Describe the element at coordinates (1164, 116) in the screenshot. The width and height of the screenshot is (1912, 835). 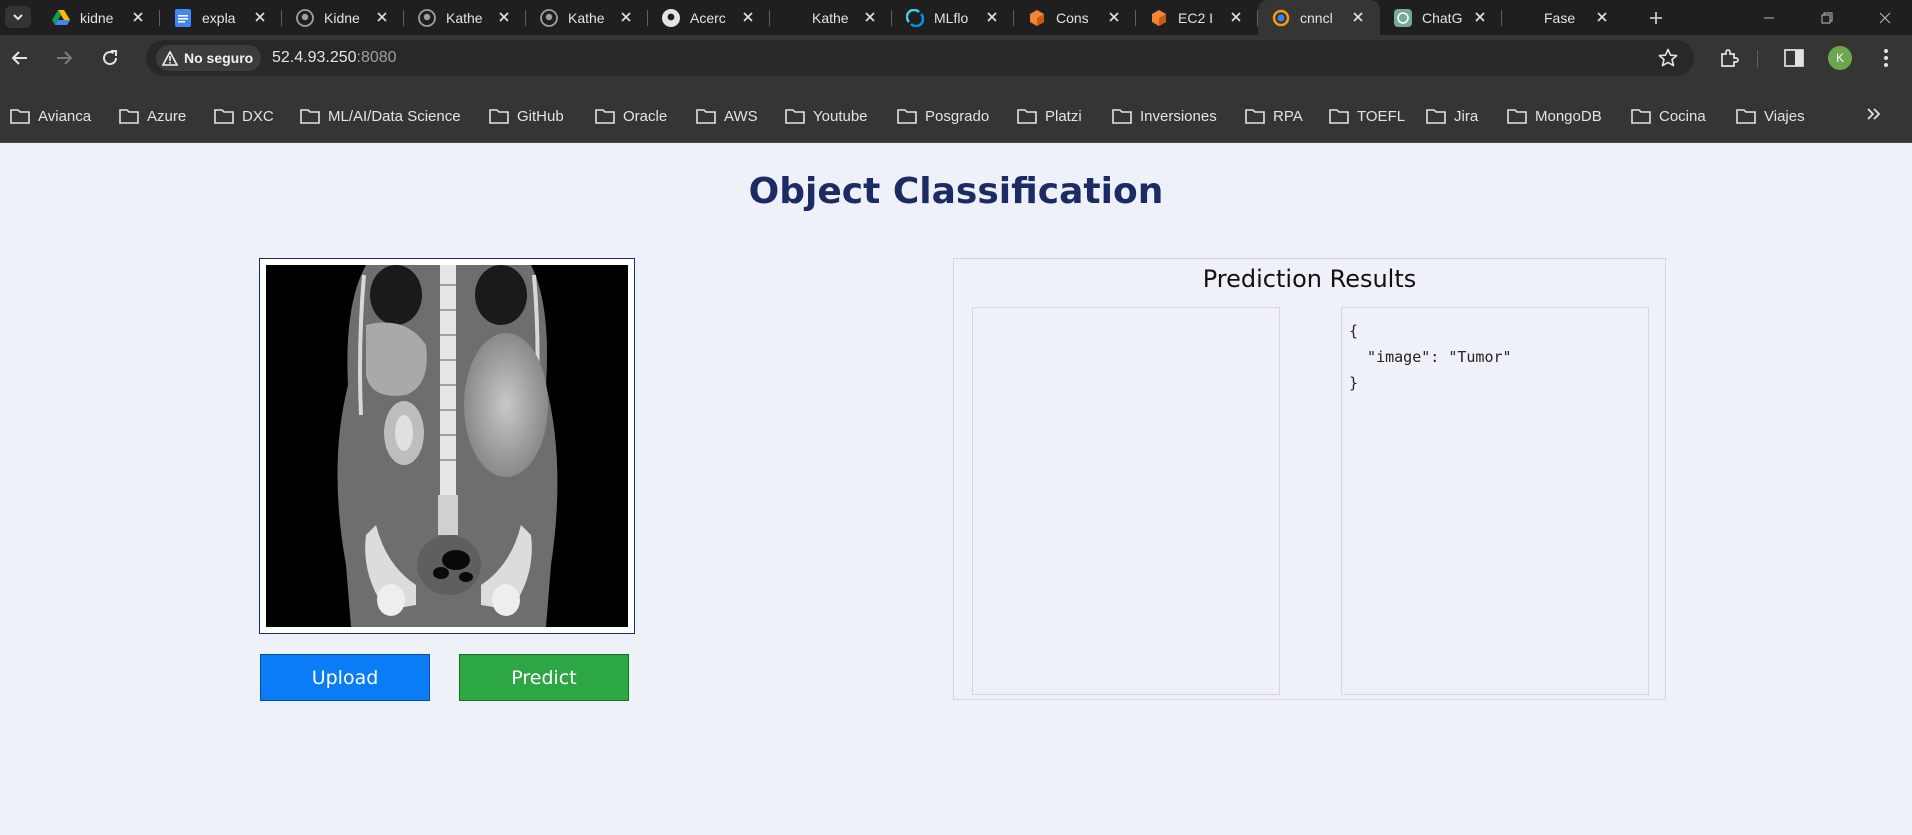
I see `bookmark-folder-inversiones: Inversiones` at that location.